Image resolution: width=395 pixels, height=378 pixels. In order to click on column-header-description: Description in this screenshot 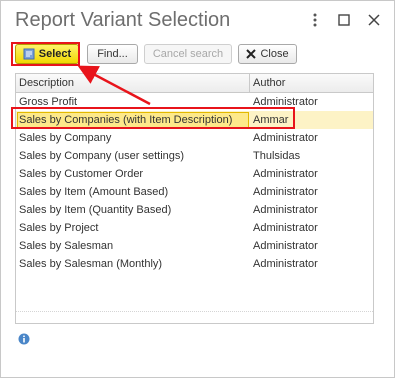, I will do `click(46, 83)`.